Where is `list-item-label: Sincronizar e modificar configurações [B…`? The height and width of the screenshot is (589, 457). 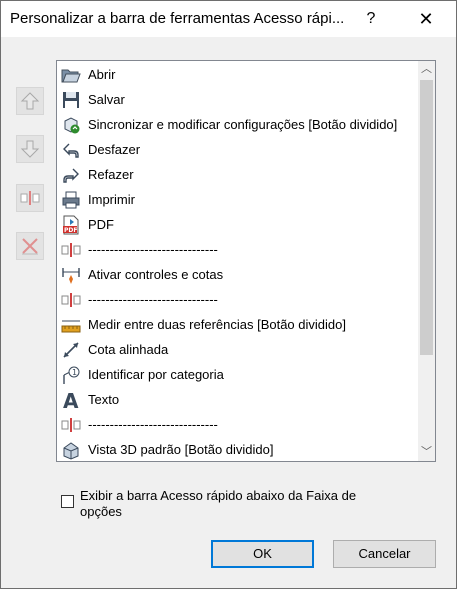
list-item-label: Sincronizar e modificar configurações [B… is located at coordinates (243, 124).